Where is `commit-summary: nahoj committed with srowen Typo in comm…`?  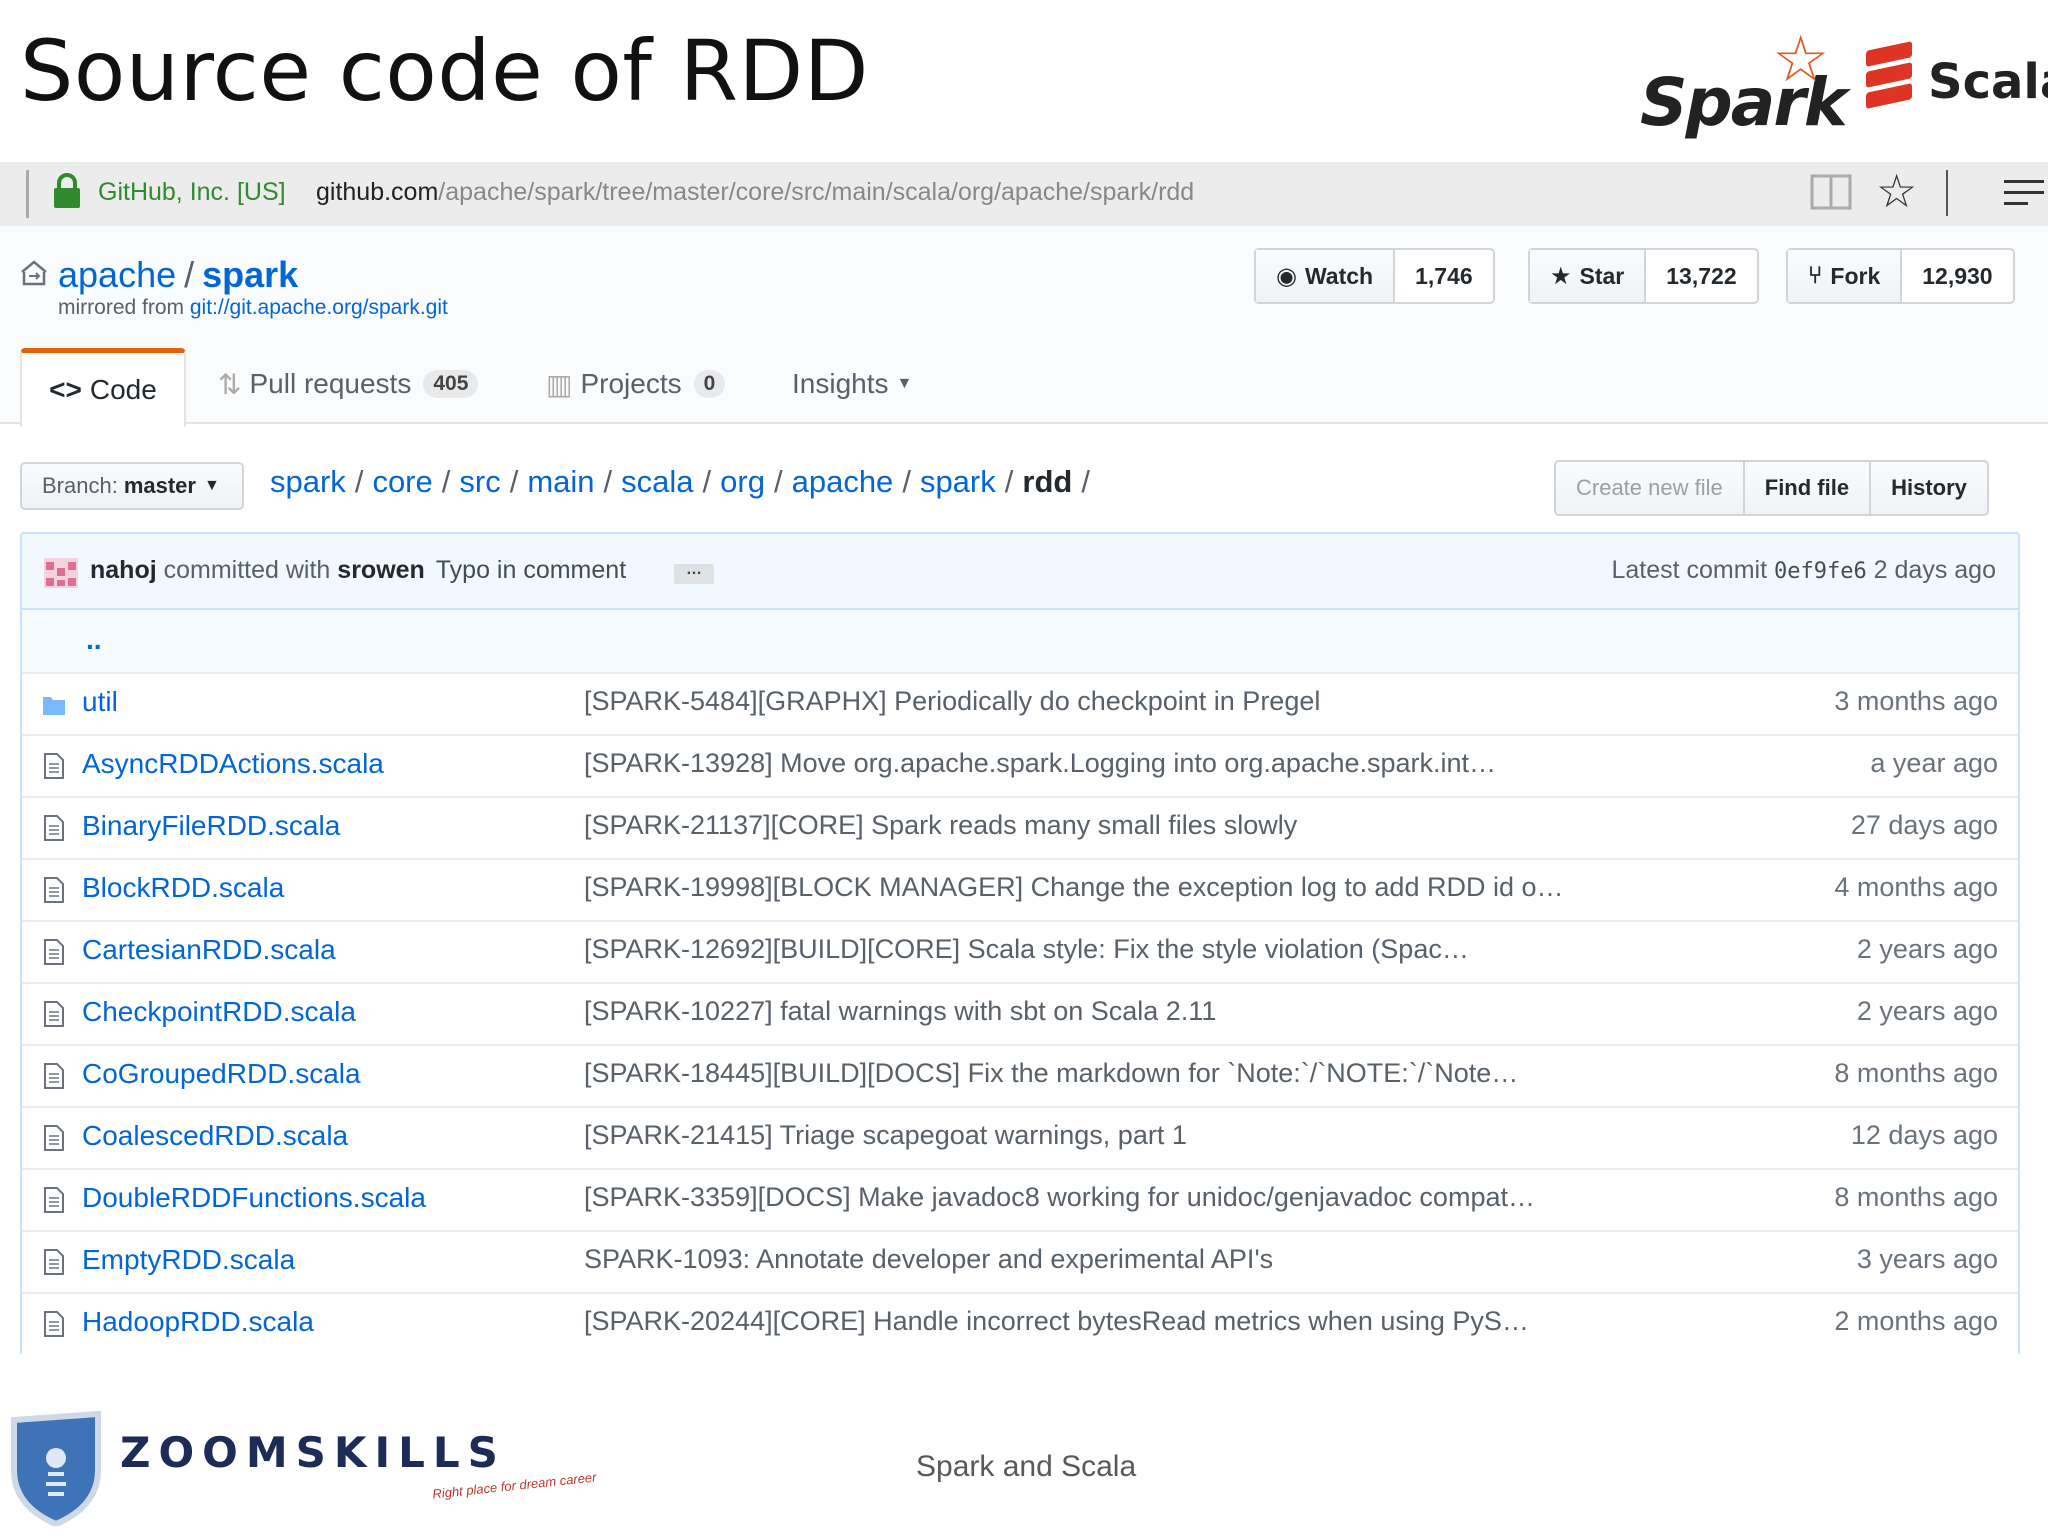 commit-summary: nahoj committed with srowen Typo in comm… is located at coordinates (358, 570).